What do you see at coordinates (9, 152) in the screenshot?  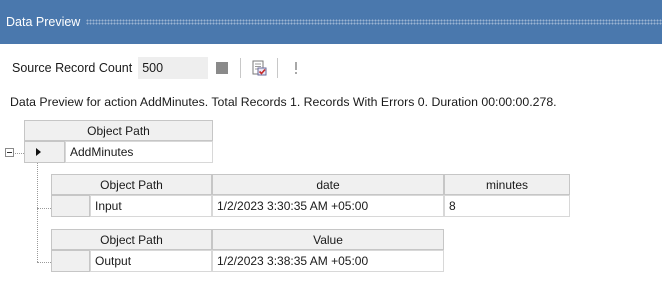 I see `collapse-icon` at bounding box center [9, 152].